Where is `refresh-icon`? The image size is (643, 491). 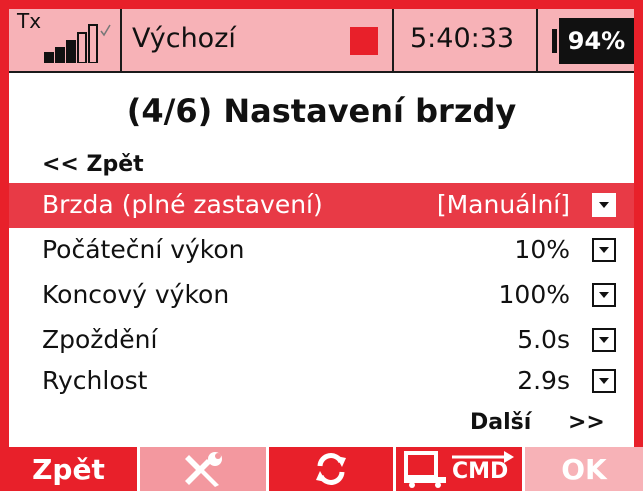
refresh-icon is located at coordinates (331, 469).